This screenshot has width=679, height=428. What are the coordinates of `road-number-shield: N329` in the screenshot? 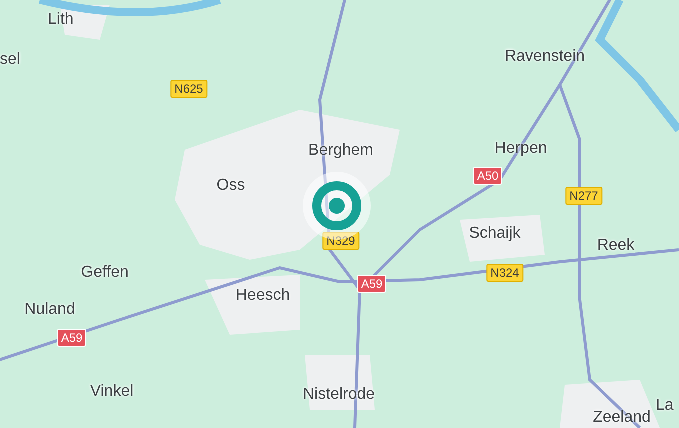 It's located at (341, 241).